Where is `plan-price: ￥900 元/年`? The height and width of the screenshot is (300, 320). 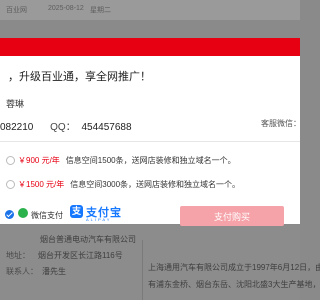 plan-price: ￥900 元/年 is located at coordinates (39, 160).